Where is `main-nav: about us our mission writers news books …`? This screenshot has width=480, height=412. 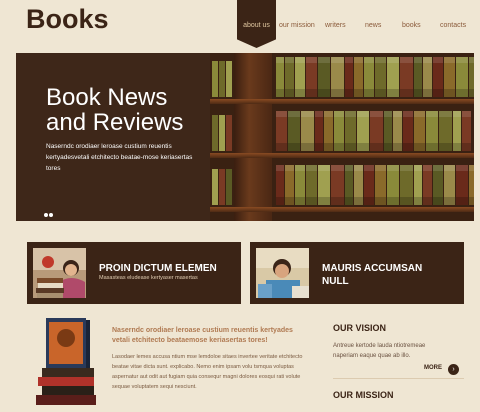
main-nav: about us our mission writers news books … is located at coordinates (358, 24).